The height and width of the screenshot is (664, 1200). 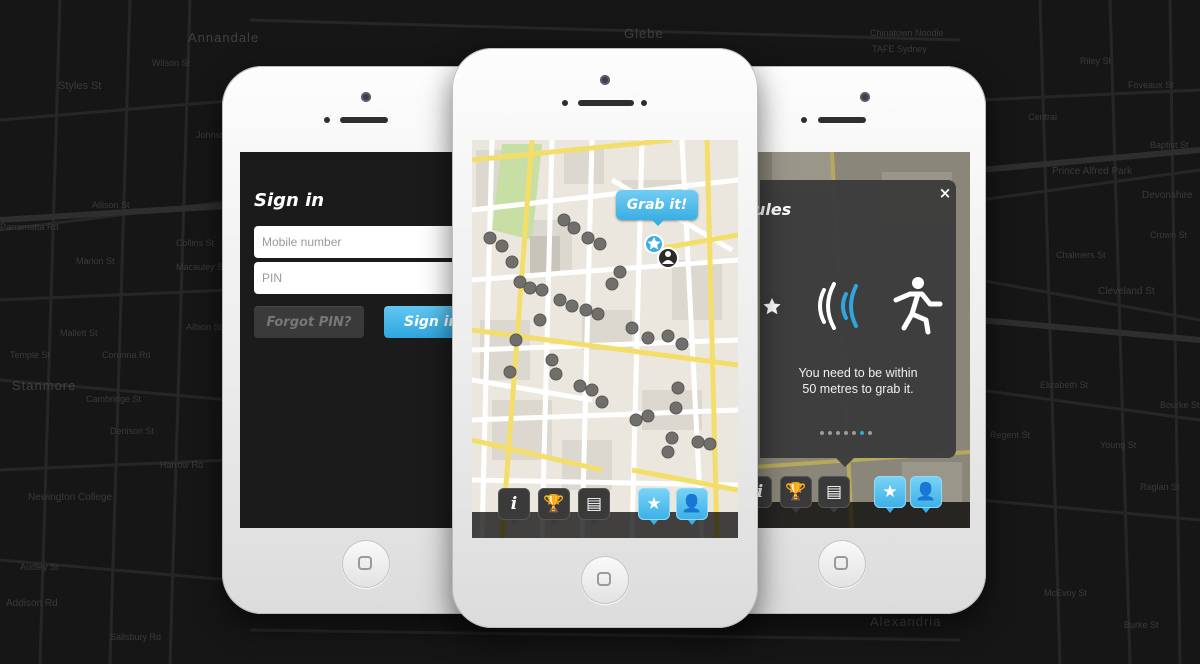 I want to click on map-label-denison: Denison St, so click(x=132, y=431).